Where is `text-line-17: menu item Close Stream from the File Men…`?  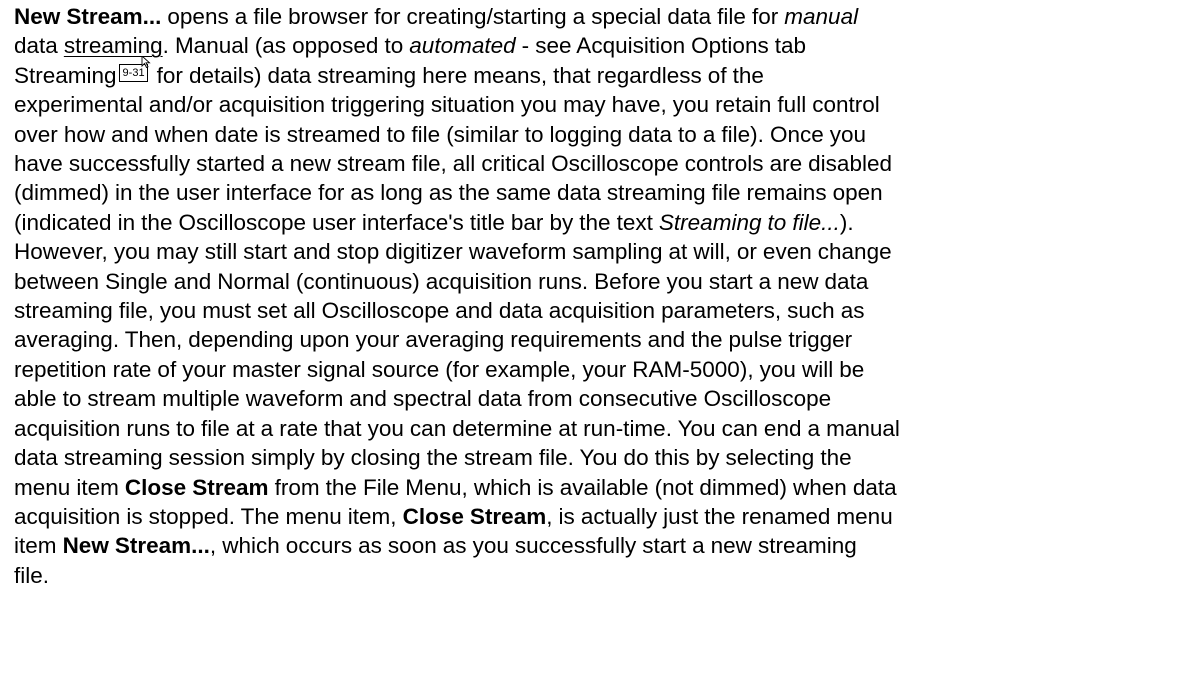 text-line-17: menu item Close Stream from the File Men… is located at coordinates (588, 487).